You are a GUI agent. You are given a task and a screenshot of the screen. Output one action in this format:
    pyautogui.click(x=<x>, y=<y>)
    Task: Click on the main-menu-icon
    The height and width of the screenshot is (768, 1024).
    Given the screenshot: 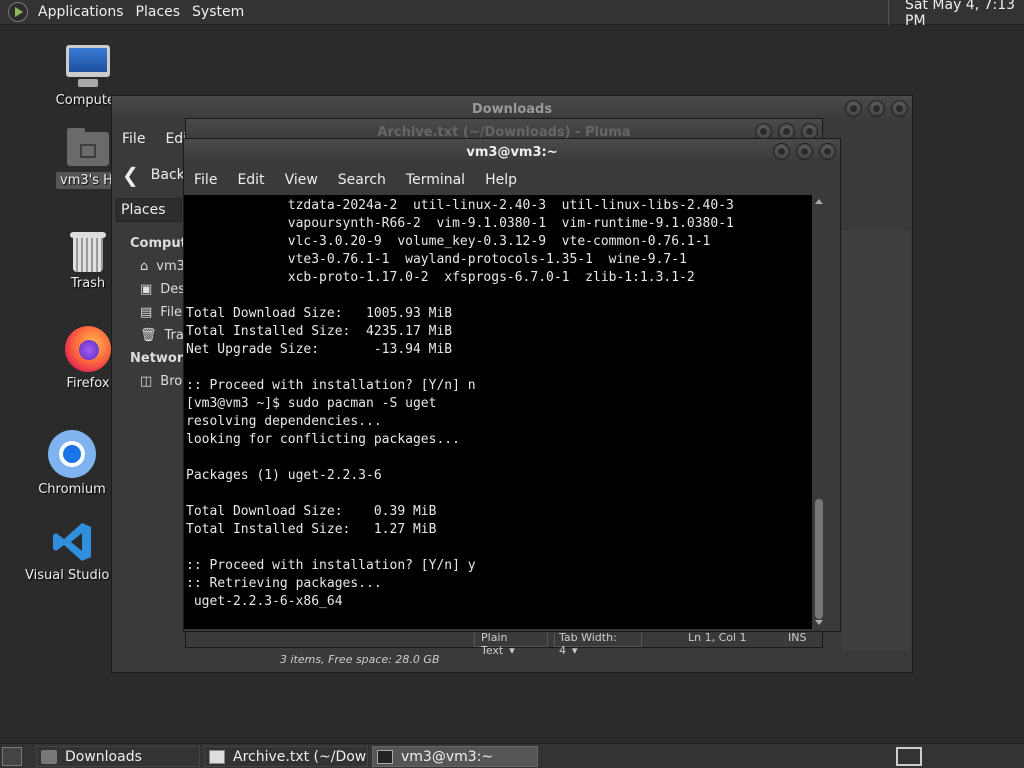 What is the action you would take?
    pyautogui.click(x=18, y=12)
    